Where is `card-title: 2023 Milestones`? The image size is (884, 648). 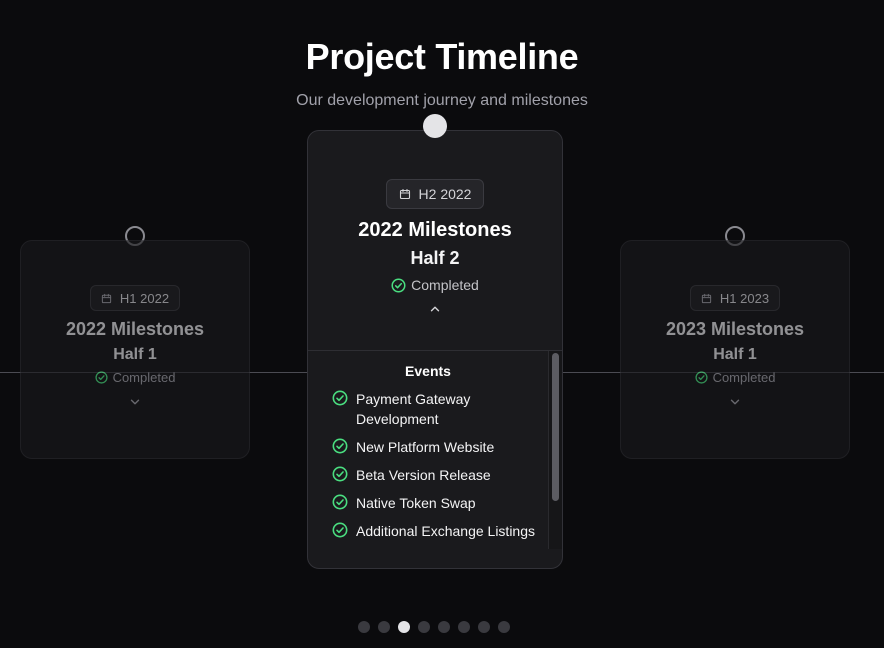
card-title: 2023 Milestones is located at coordinates (735, 329).